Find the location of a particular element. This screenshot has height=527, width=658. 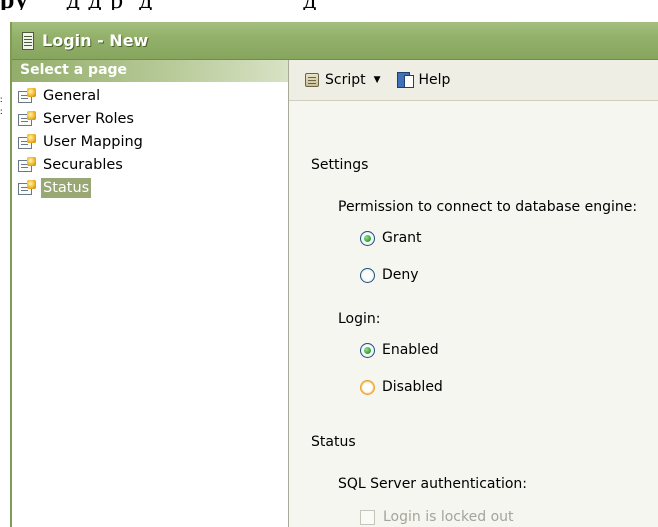

checkbox-icon is located at coordinates (367, 517).